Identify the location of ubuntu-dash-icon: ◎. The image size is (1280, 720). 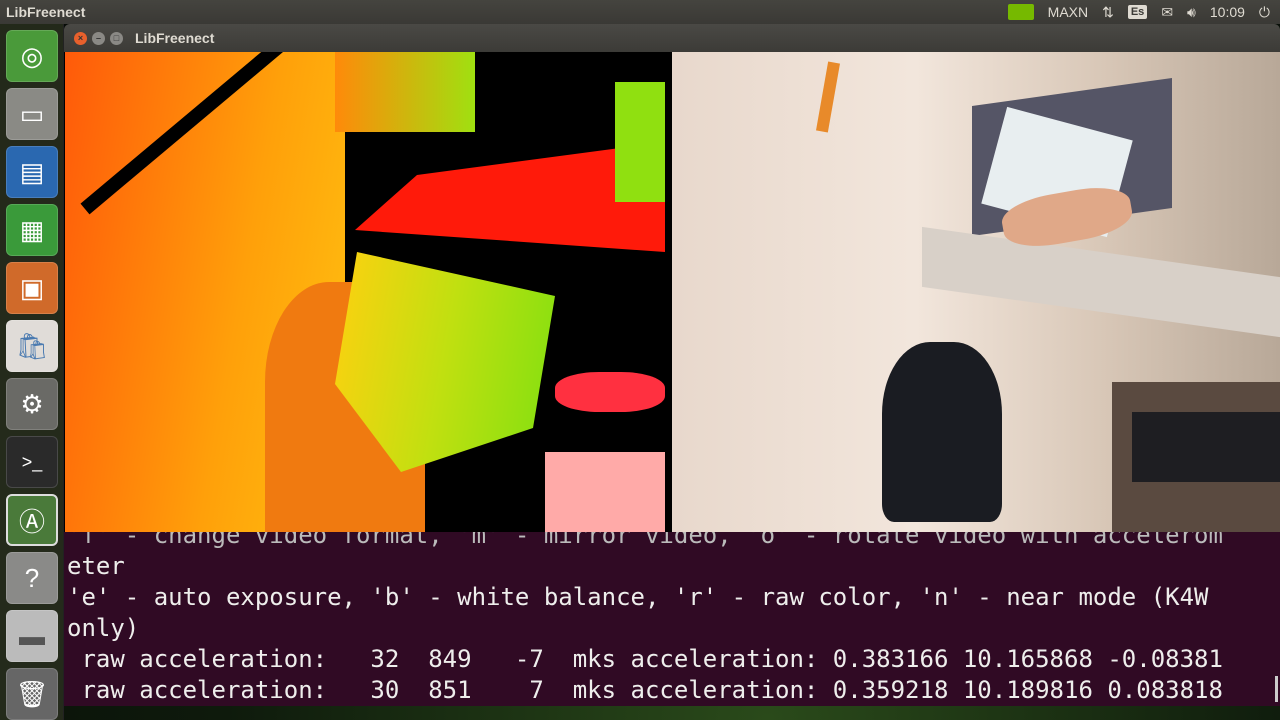
(32, 56).